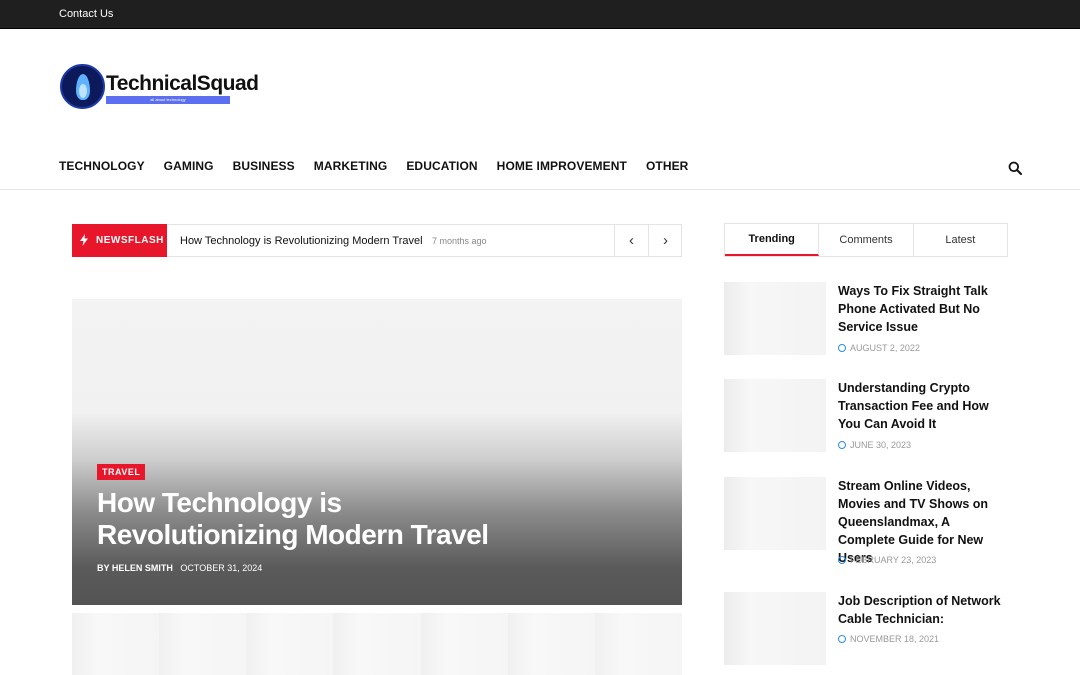 The height and width of the screenshot is (675, 1080). I want to click on featured-article-meta: BY HELEN SMITH OCTOBER 31, 2024, so click(179, 568).